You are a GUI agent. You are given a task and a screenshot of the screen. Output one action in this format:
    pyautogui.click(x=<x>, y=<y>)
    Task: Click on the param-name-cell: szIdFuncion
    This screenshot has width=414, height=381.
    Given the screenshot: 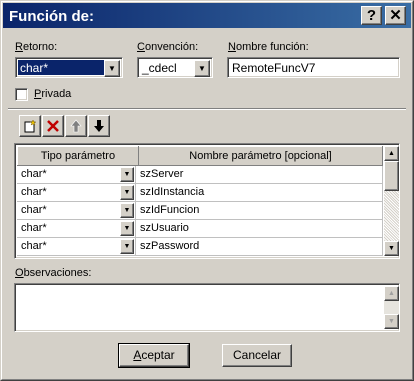 What is the action you would take?
    pyautogui.click(x=259, y=211)
    